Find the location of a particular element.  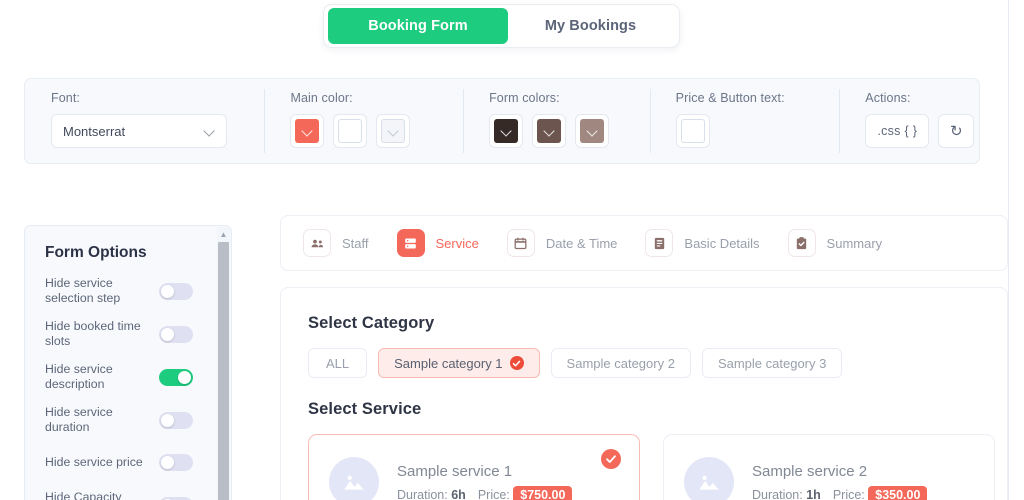

category-chip-3: Sample category 3 is located at coordinates (772, 363).